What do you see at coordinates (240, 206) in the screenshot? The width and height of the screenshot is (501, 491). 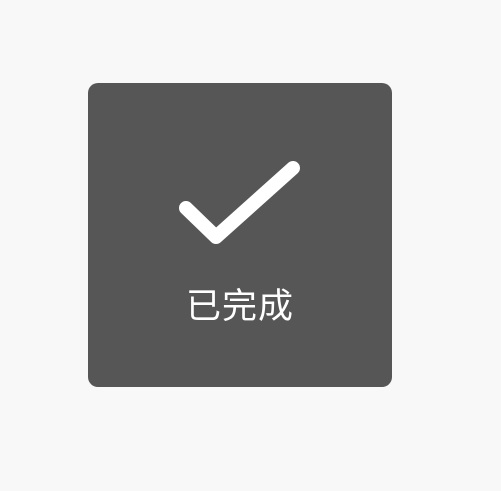 I see `checkmark-icon` at bounding box center [240, 206].